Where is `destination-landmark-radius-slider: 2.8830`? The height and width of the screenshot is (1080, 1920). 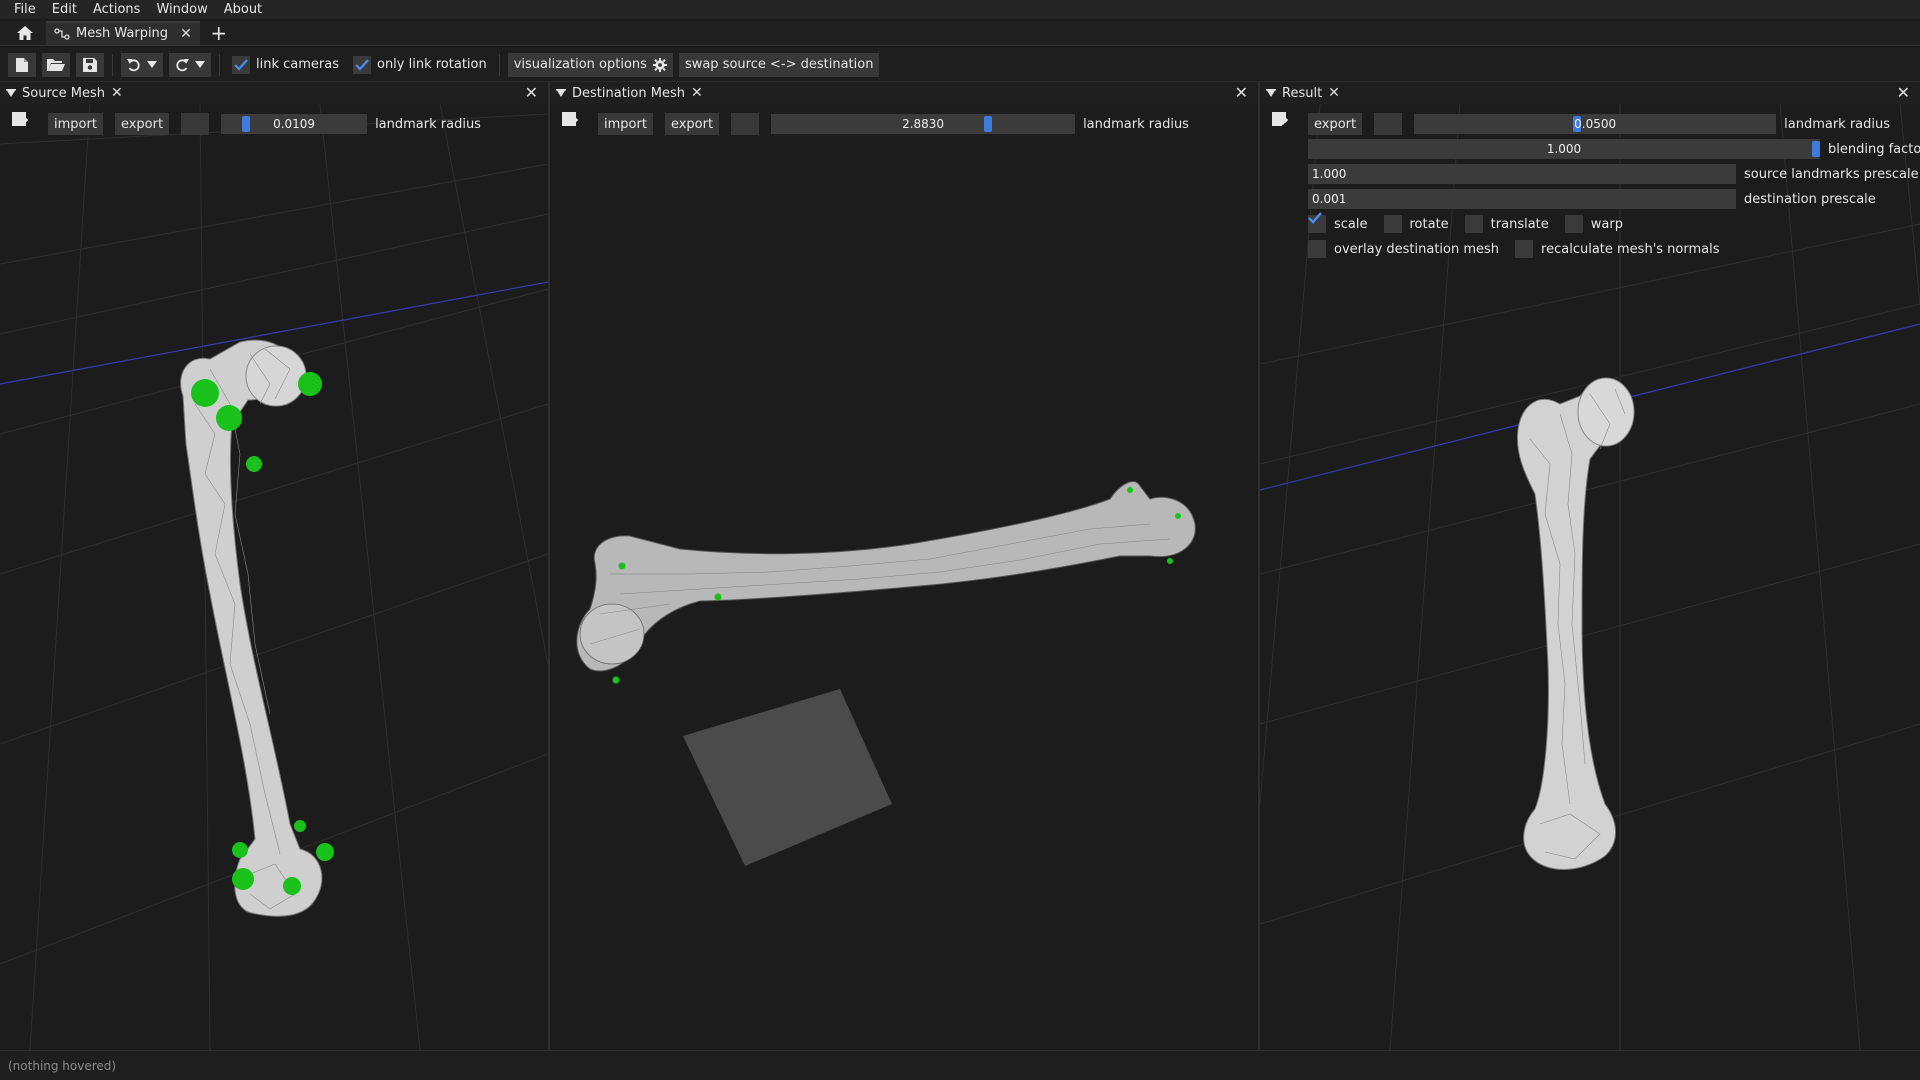
destination-landmark-radius-slider: 2.8830 is located at coordinates (923, 124).